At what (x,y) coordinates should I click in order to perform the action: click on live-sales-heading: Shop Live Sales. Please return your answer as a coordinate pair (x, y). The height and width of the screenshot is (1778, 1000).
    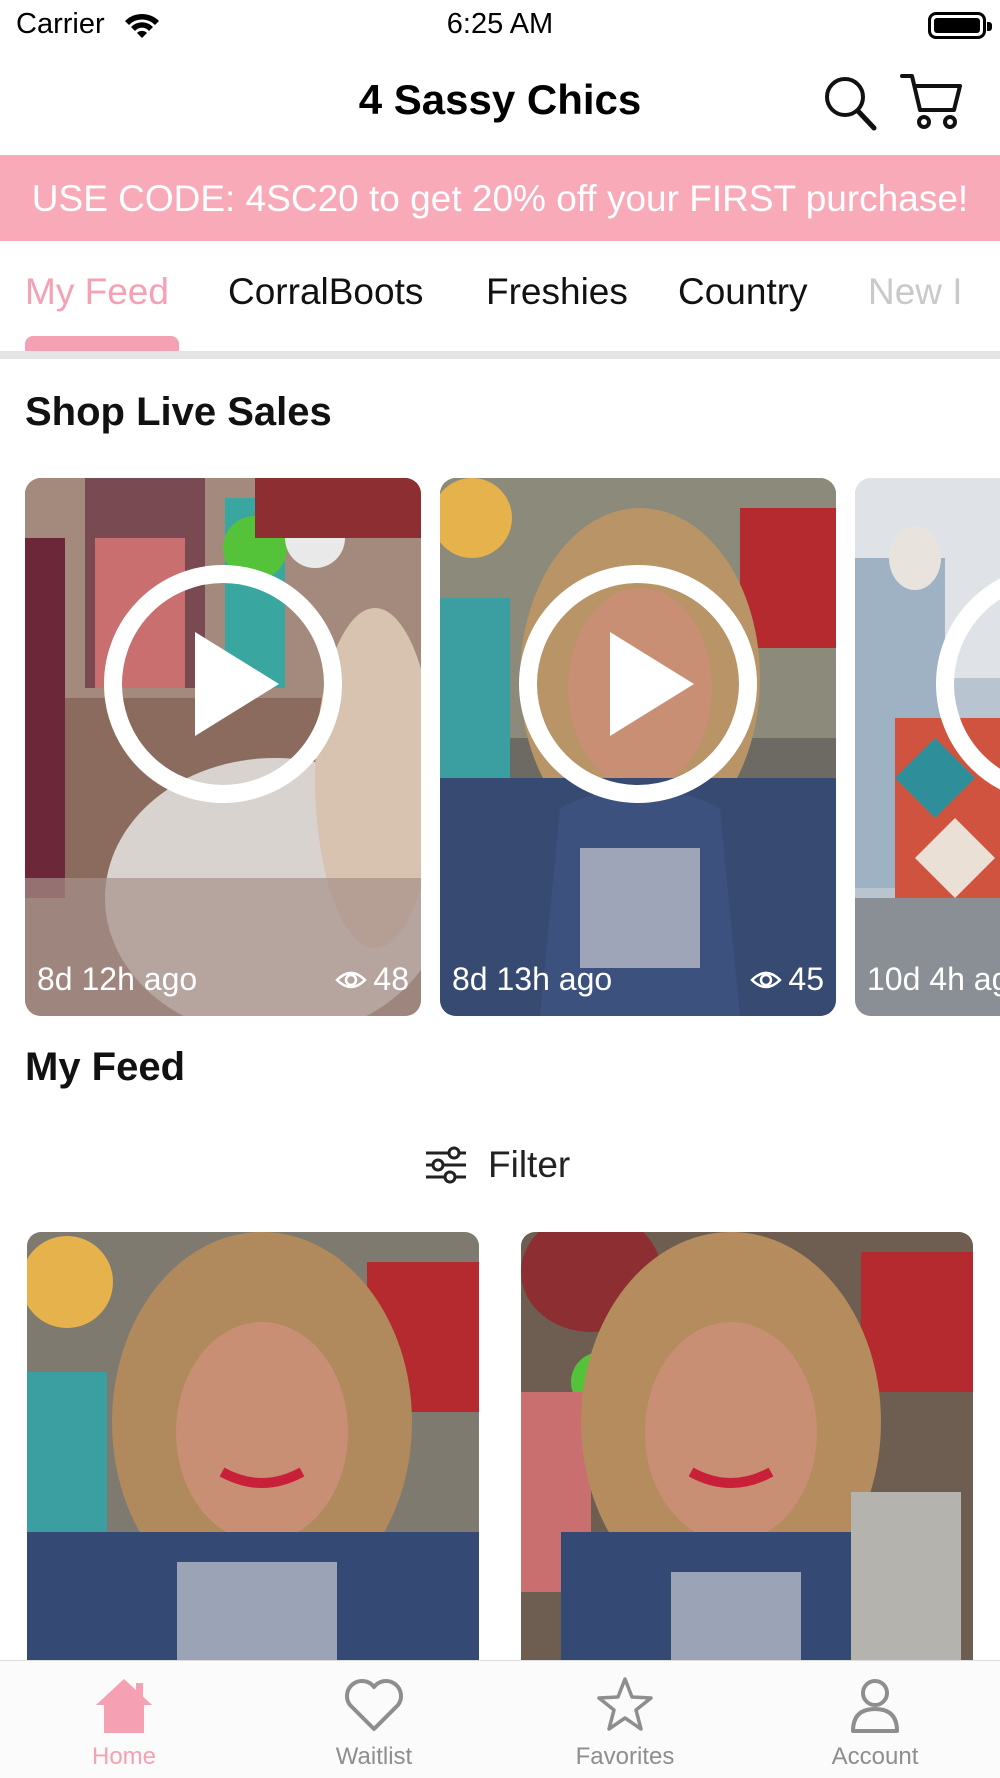
    Looking at the image, I should click on (178, 412).